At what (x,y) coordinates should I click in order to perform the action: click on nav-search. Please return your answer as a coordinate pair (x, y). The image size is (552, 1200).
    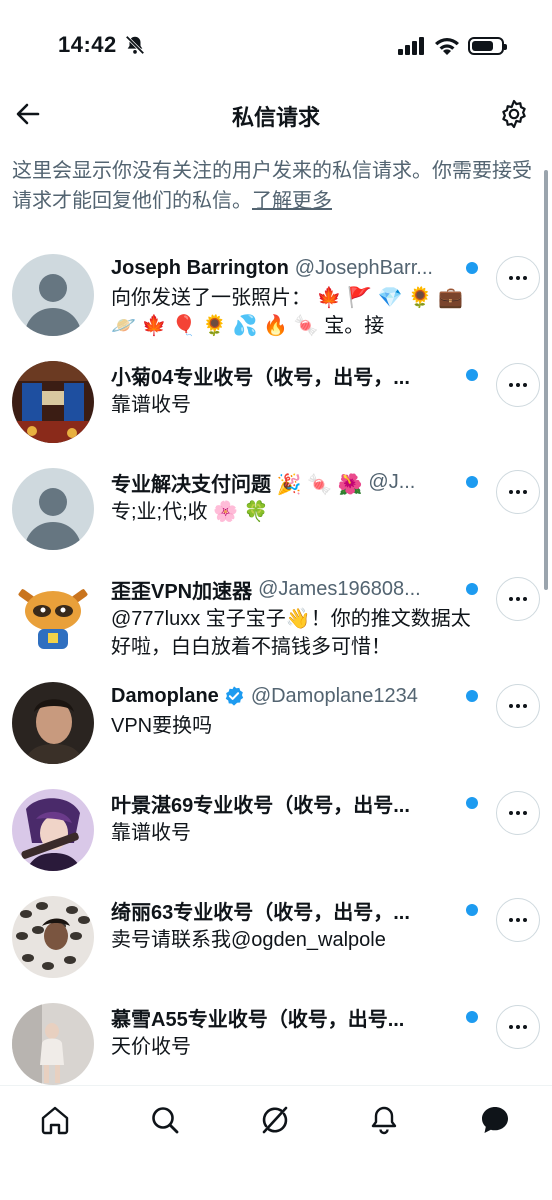
    Looking at the image, I should click on (165, 1120).